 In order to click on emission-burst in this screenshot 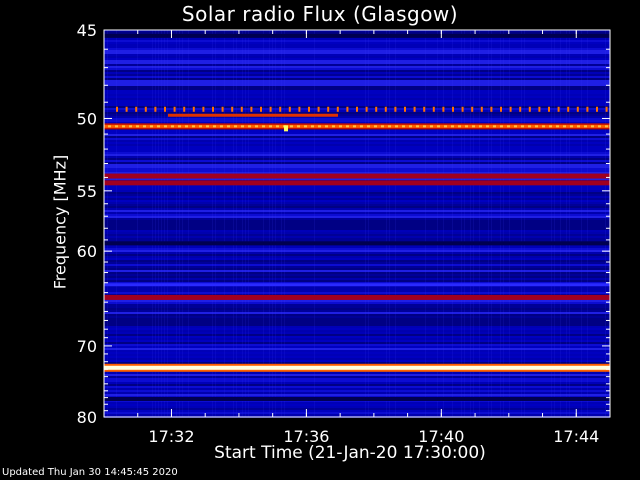, I will do `click(286, 128)`.